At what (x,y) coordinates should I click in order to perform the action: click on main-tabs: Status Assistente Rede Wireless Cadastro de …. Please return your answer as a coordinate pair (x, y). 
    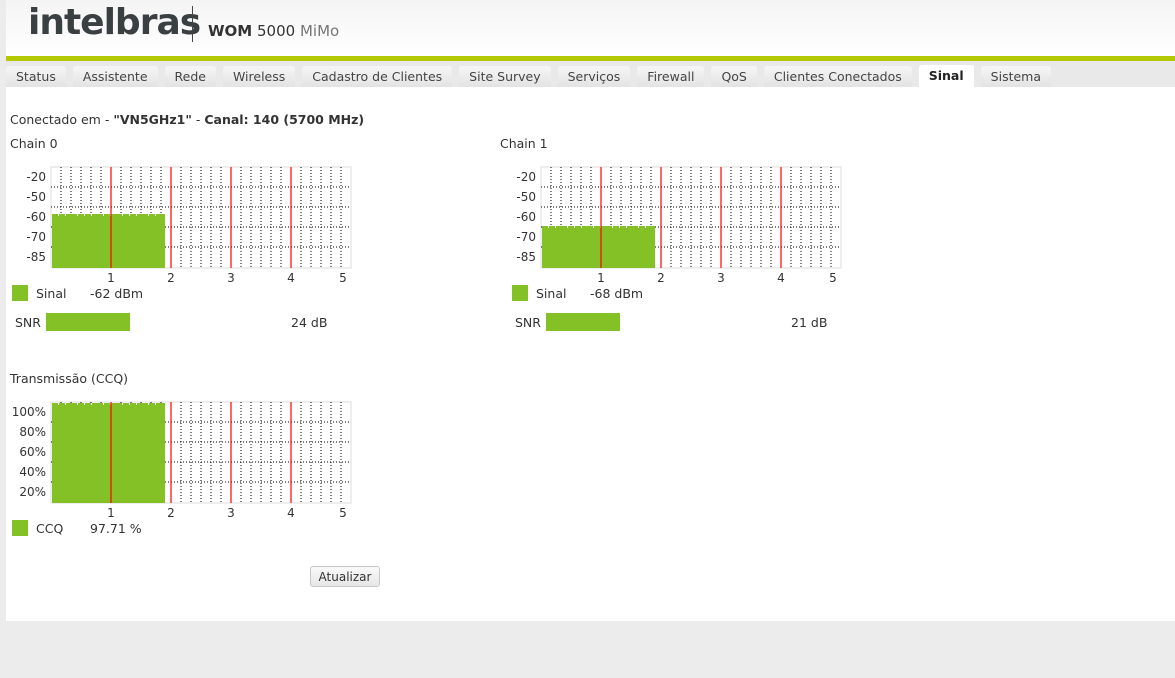
    Looking at the image, I should click on (590, 74).